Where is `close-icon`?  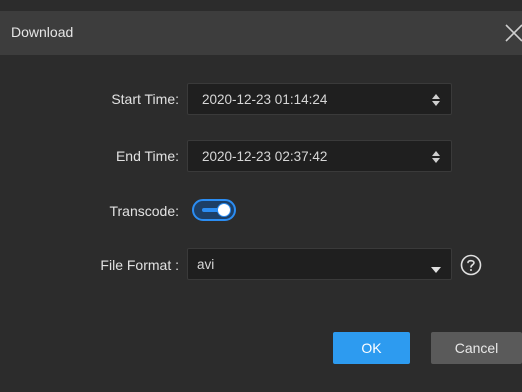
close-icon is located at coordinates (512, 33).